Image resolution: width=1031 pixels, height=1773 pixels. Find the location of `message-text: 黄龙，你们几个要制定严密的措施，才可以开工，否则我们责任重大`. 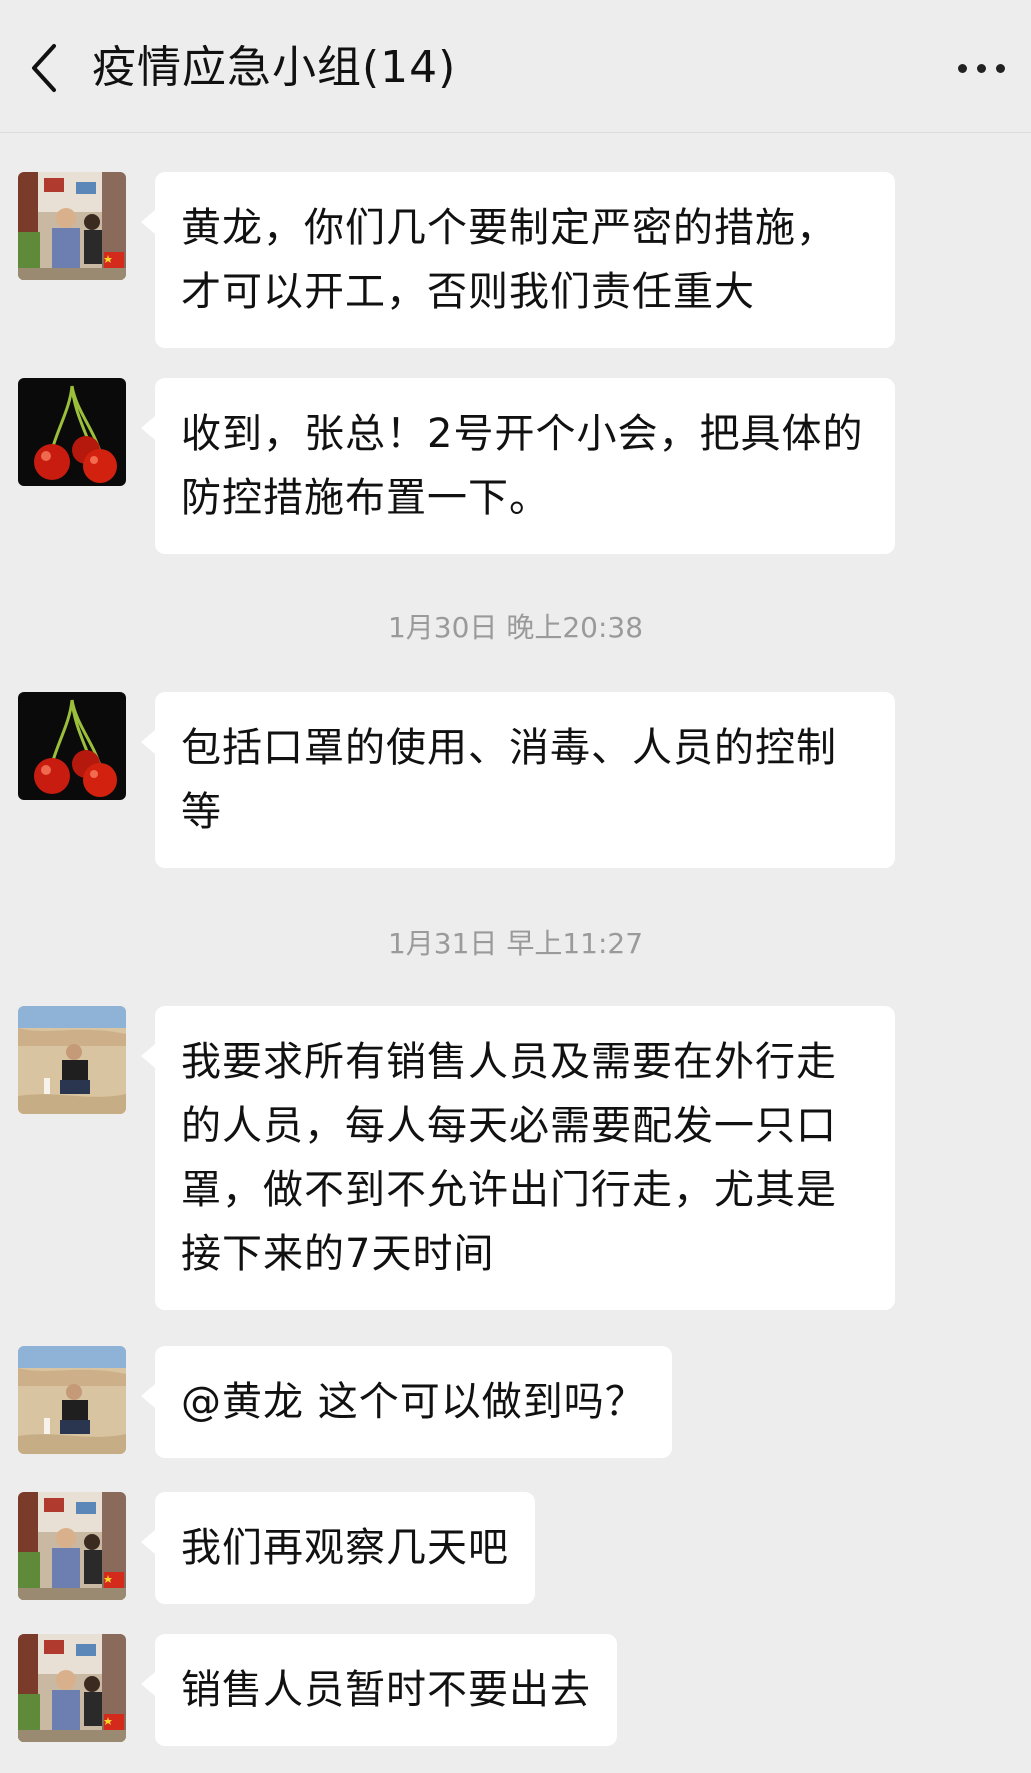

message-text: 黄龙，你们几个要制定严密的措施，才可以开工，否则我们责任重大 is located at coordinates (509, 260).